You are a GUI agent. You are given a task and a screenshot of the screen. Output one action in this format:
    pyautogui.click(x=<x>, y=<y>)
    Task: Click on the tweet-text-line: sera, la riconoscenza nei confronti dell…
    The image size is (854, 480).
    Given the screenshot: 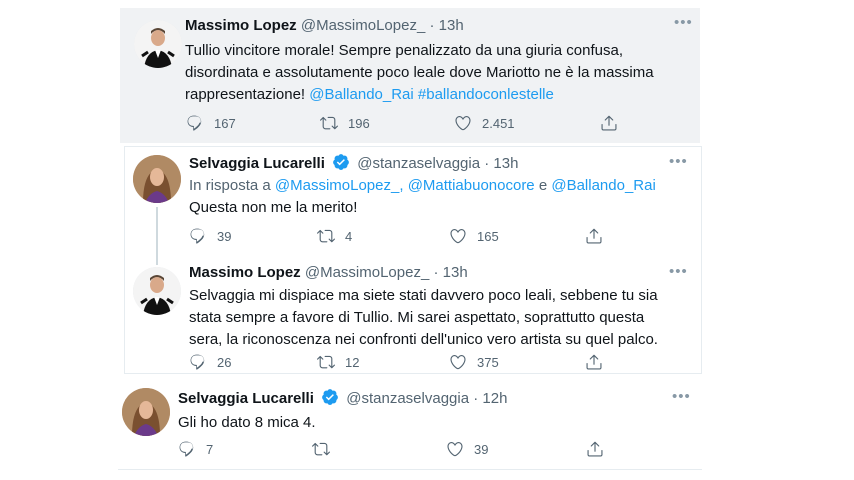 What is the action you would take?
    pyautogui.click(x=423, y=339)
    